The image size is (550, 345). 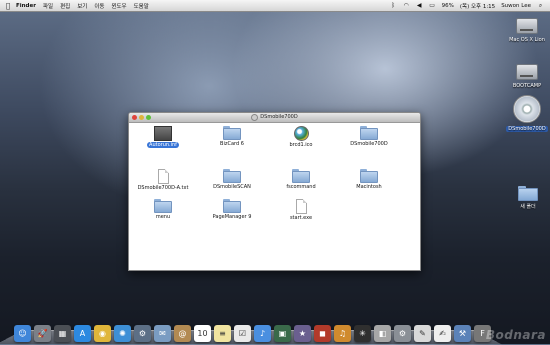 I want to click on menu-window: 윈도우, so click(x=118, y=6).